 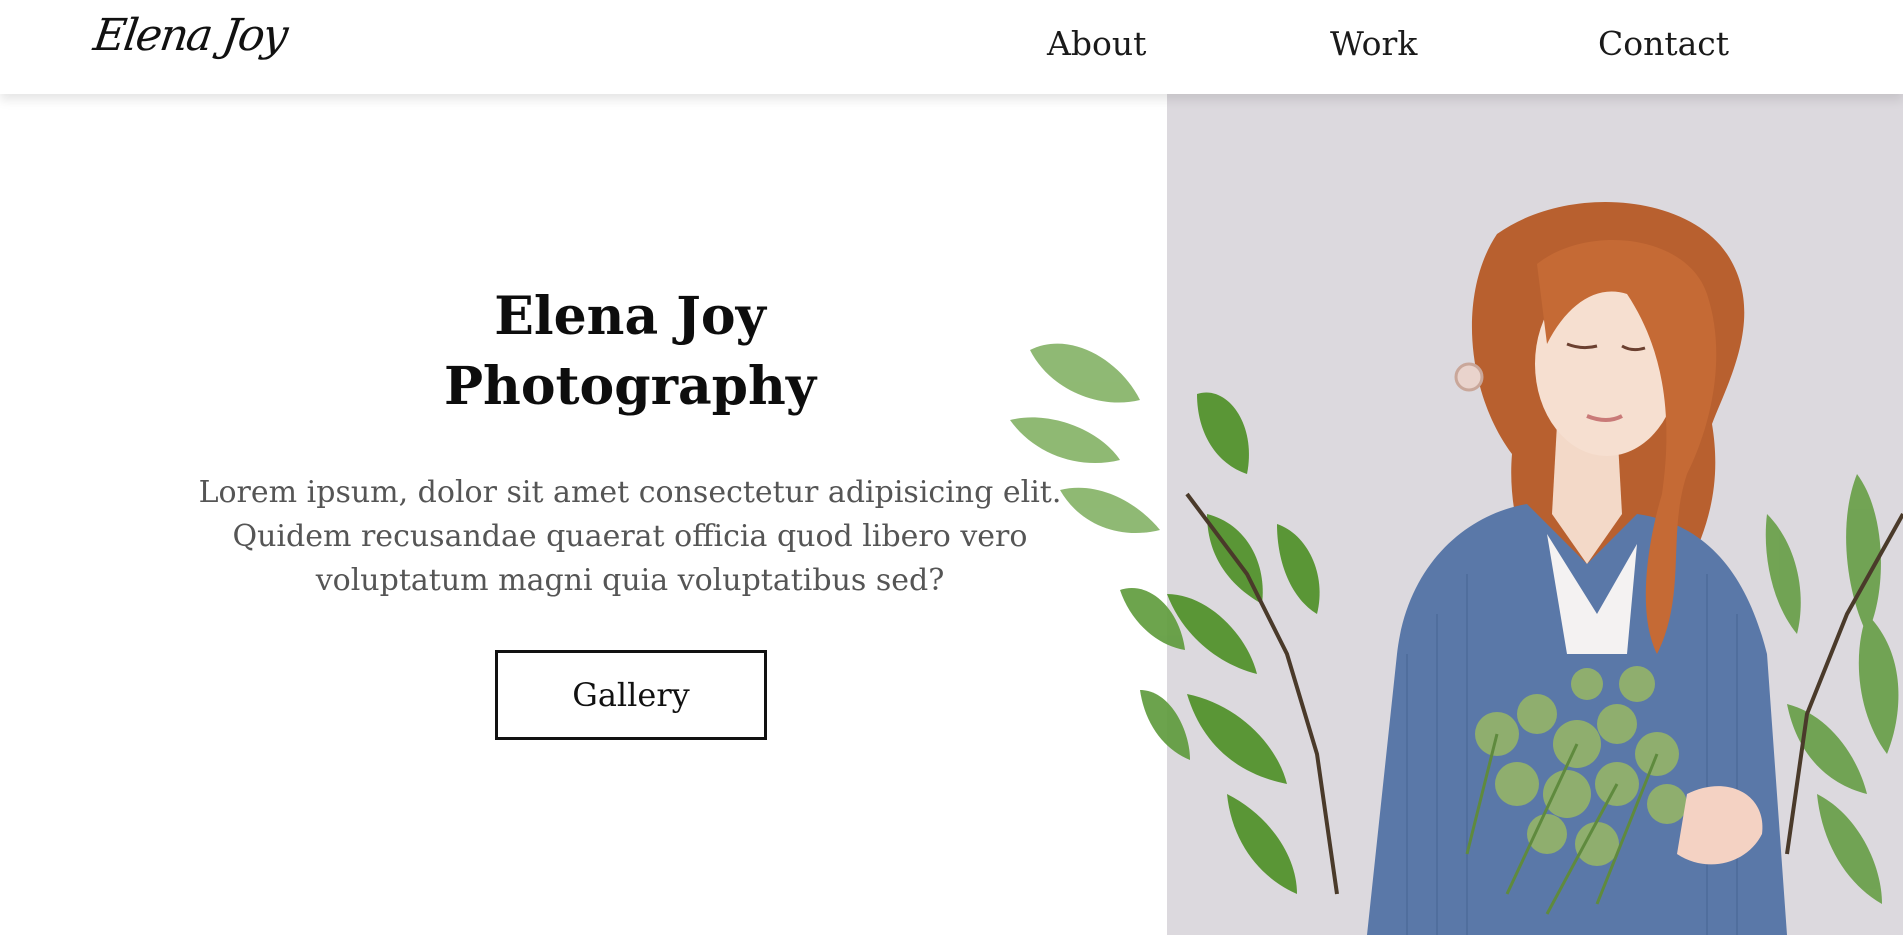 I want to click on nav-link-about: About, so click(x=1096, y=43).